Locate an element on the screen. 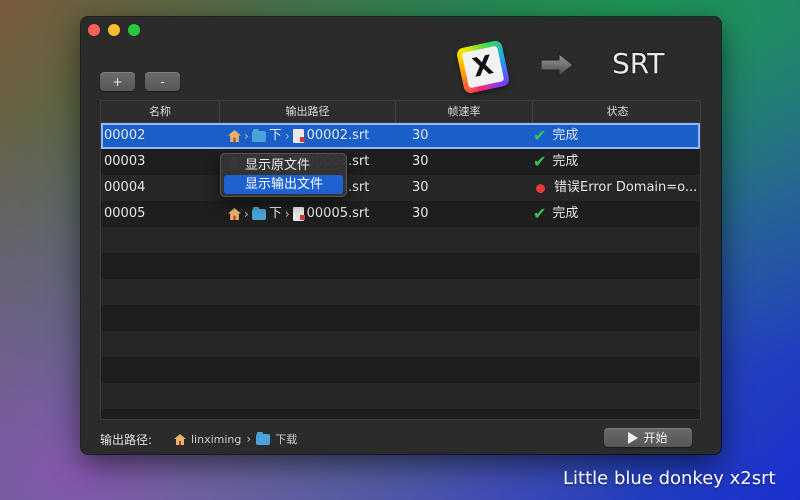 The image size is (800, 500). column-header-status: 状态 is located at coordinates (616, 112).